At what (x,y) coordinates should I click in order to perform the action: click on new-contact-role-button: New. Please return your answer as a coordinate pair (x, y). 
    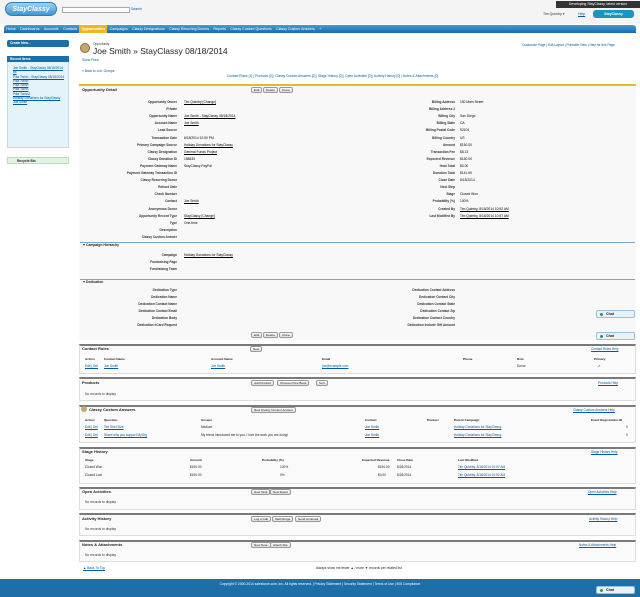
    Looking at the image, I should click on (256, 349).